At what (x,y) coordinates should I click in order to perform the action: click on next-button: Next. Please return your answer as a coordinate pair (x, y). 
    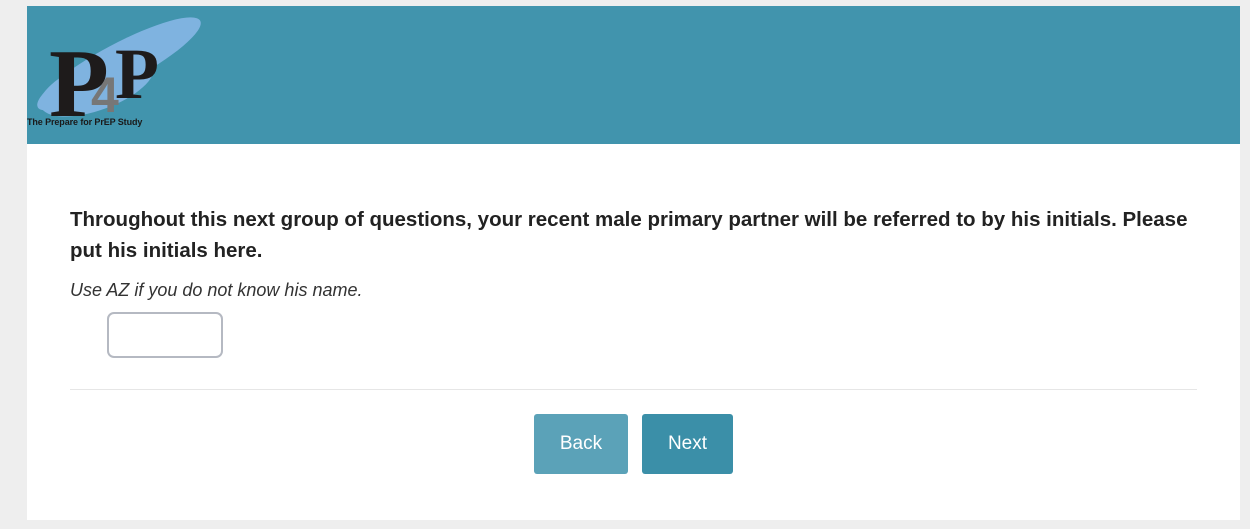
    Looking at the image, I should click on (687, 444).